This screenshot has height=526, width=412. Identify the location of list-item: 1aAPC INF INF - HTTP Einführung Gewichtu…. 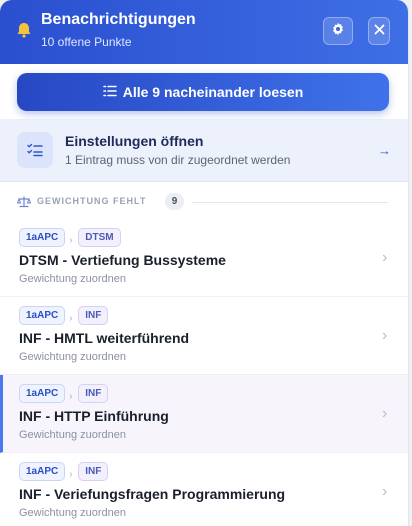
(204, 414).